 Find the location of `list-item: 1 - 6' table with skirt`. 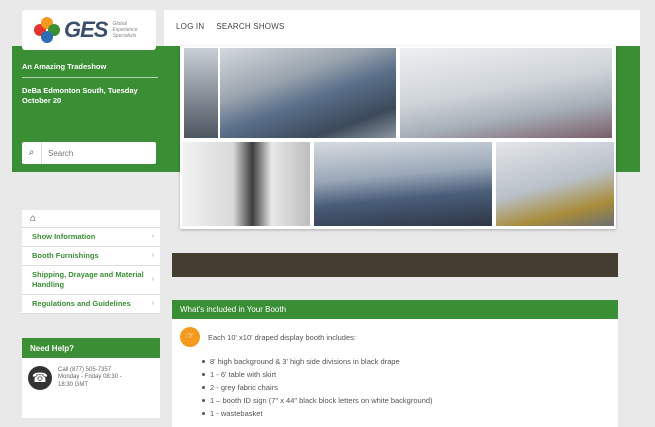

list-item: 1 - 6' table with skirt is located at coordinates (410, 374).